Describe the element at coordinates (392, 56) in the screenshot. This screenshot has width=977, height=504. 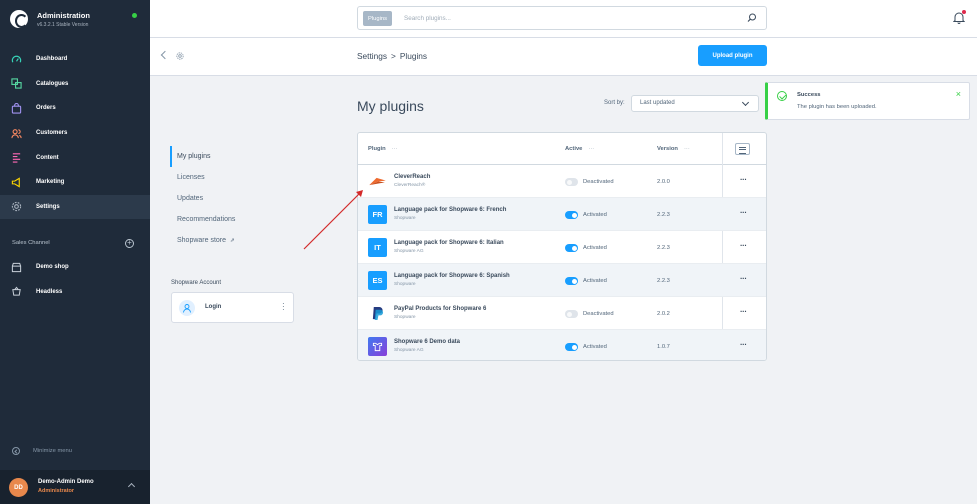
I see `breadcrumb: Settings > Plugins` at that location.